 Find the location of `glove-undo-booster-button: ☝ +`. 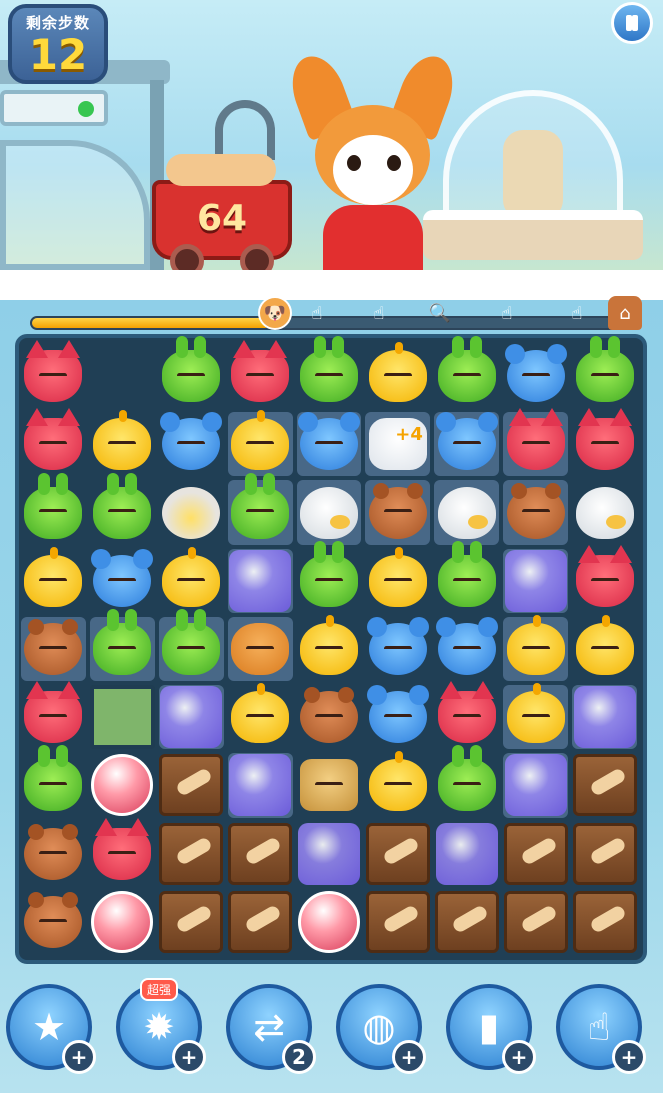

glove-undo-booster-button: ☝ + is located at coordinates (601, 1029).